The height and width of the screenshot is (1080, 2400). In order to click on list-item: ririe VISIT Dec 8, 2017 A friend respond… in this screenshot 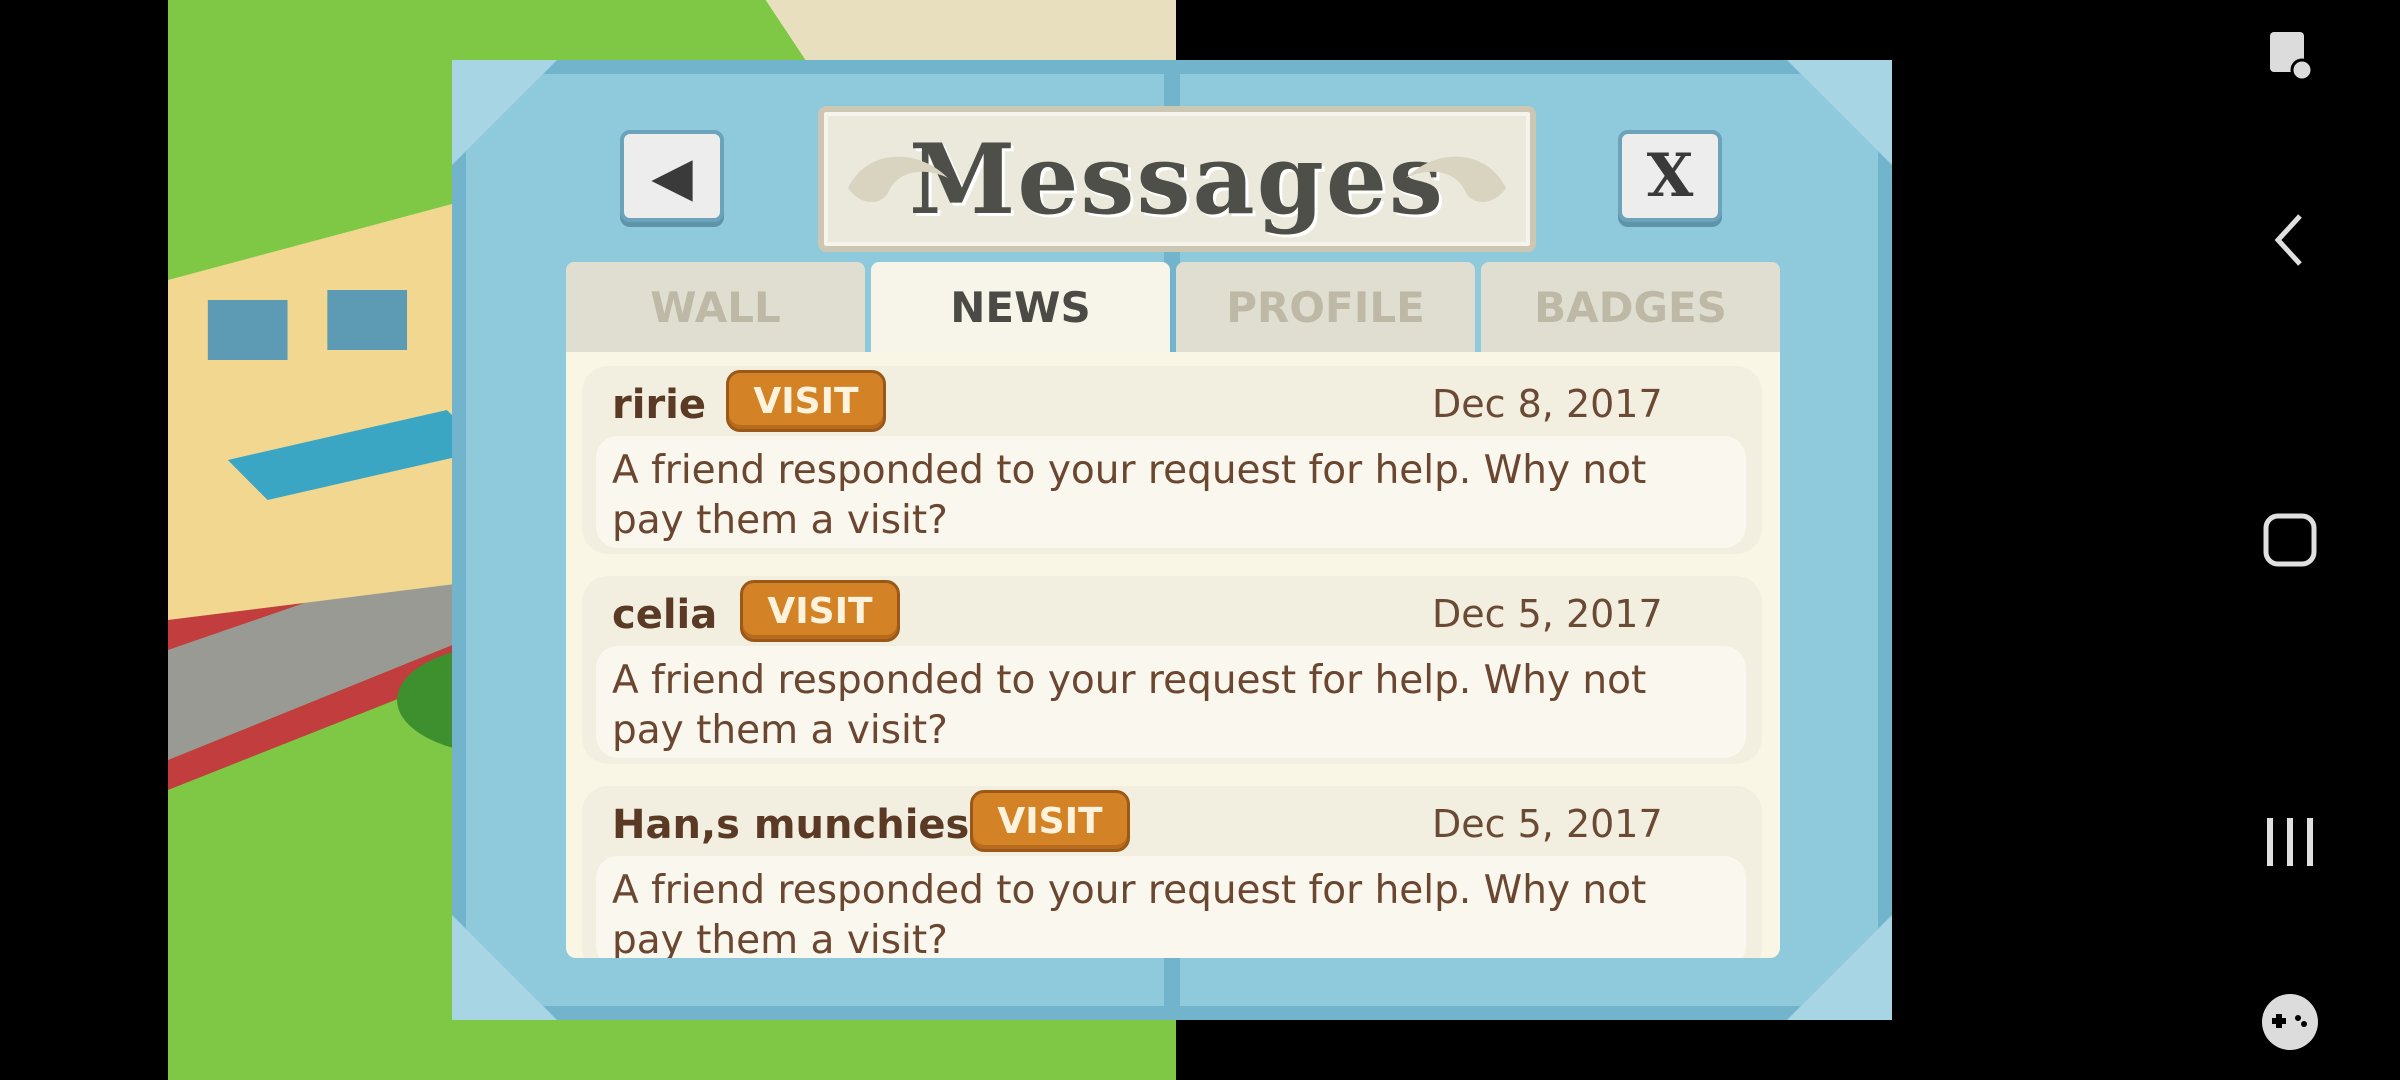, I will do `click(1172, 460)`.